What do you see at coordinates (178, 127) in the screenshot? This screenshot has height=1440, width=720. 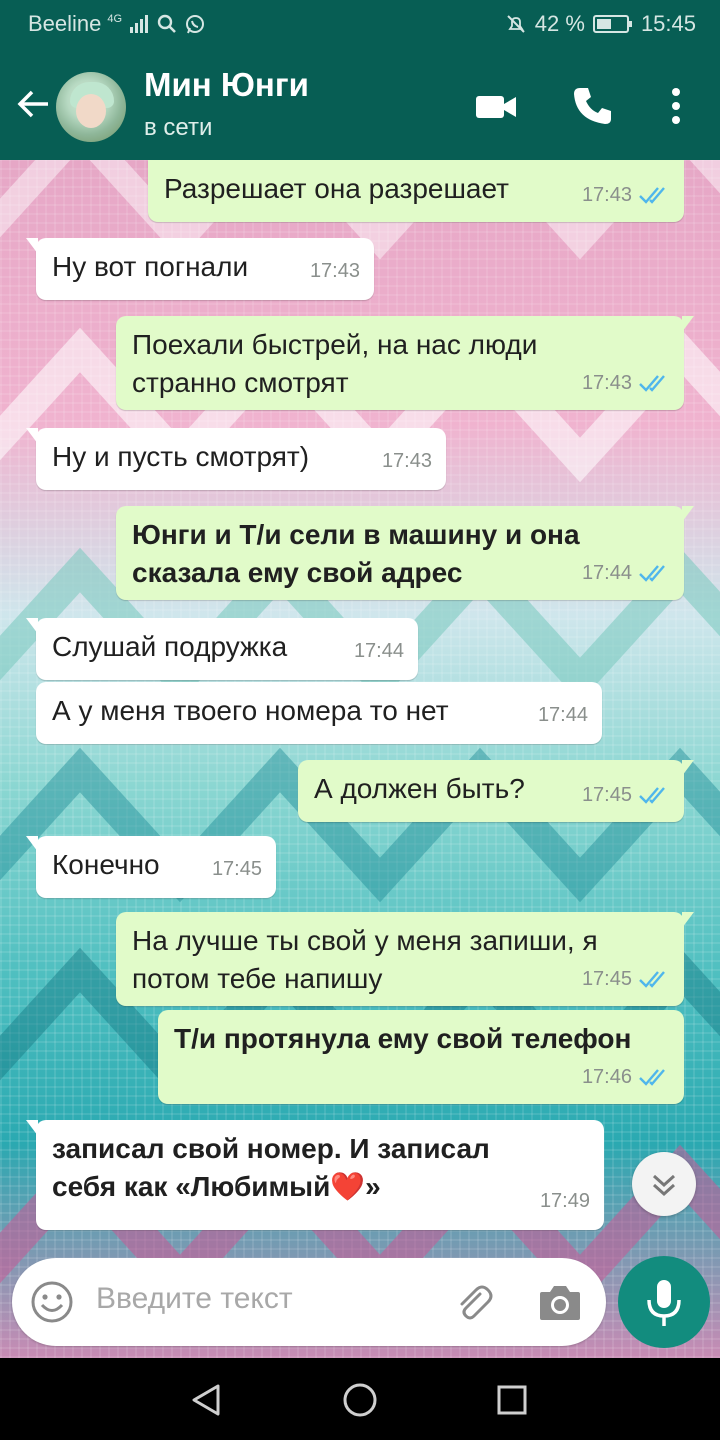 I see `contact-status: в сети` at bounding box center [178, 127].